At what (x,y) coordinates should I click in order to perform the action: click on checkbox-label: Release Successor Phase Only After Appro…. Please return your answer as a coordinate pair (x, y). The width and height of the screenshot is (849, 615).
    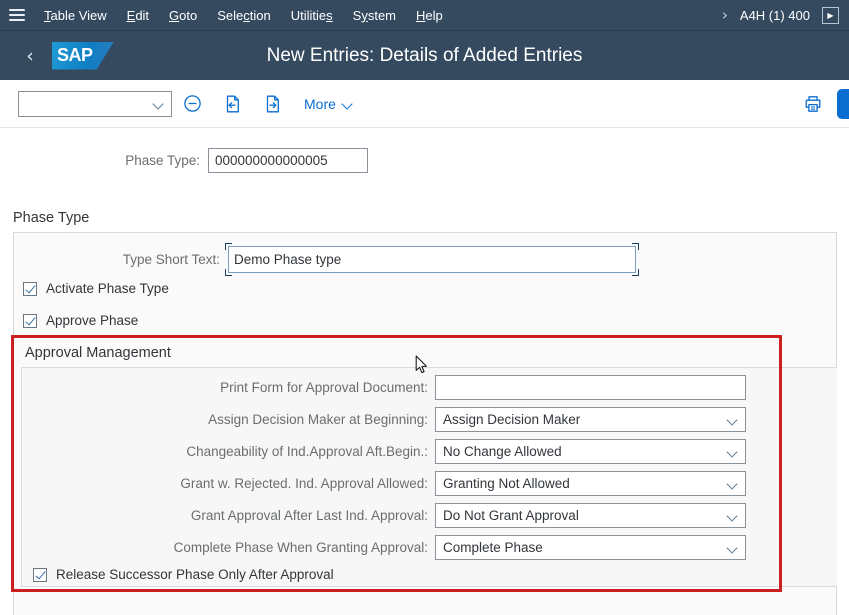
    Looking at the image, I should click on (195, 574).